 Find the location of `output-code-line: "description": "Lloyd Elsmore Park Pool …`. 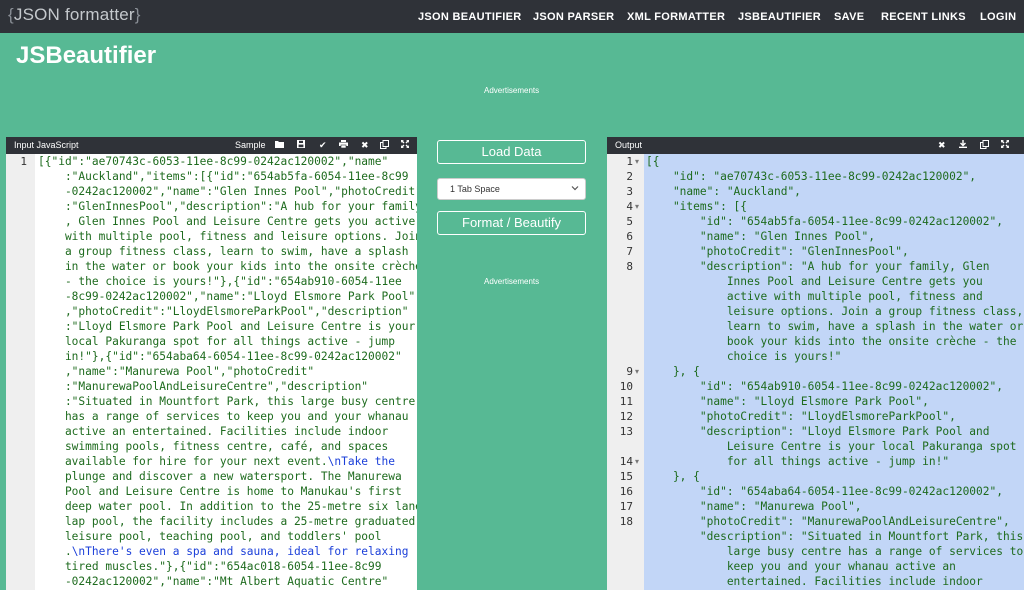

output-code-line: "description": "Lloyd Elsmore Park Pool … is located at coordinates (818, 431).